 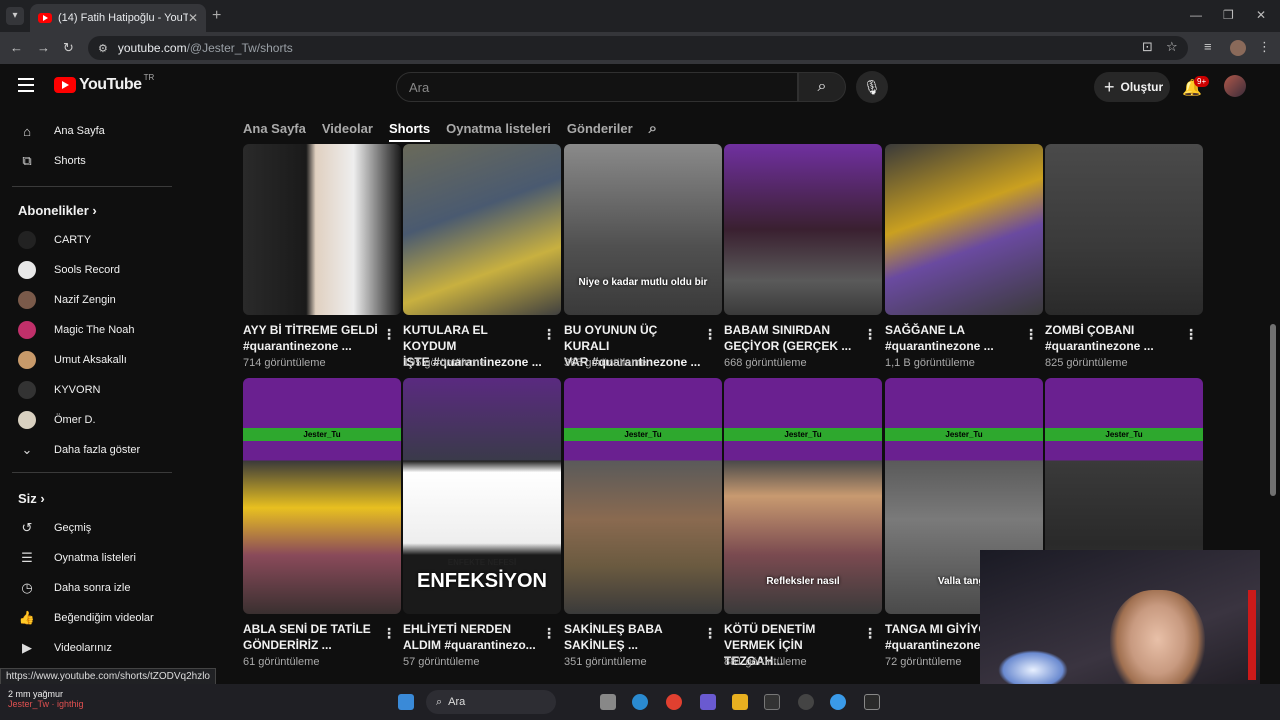 What do you see at coordinates (104, 83) in the screenshot?
I see `youtube-logo: YouTube TR` at bounding box center [104, 83].